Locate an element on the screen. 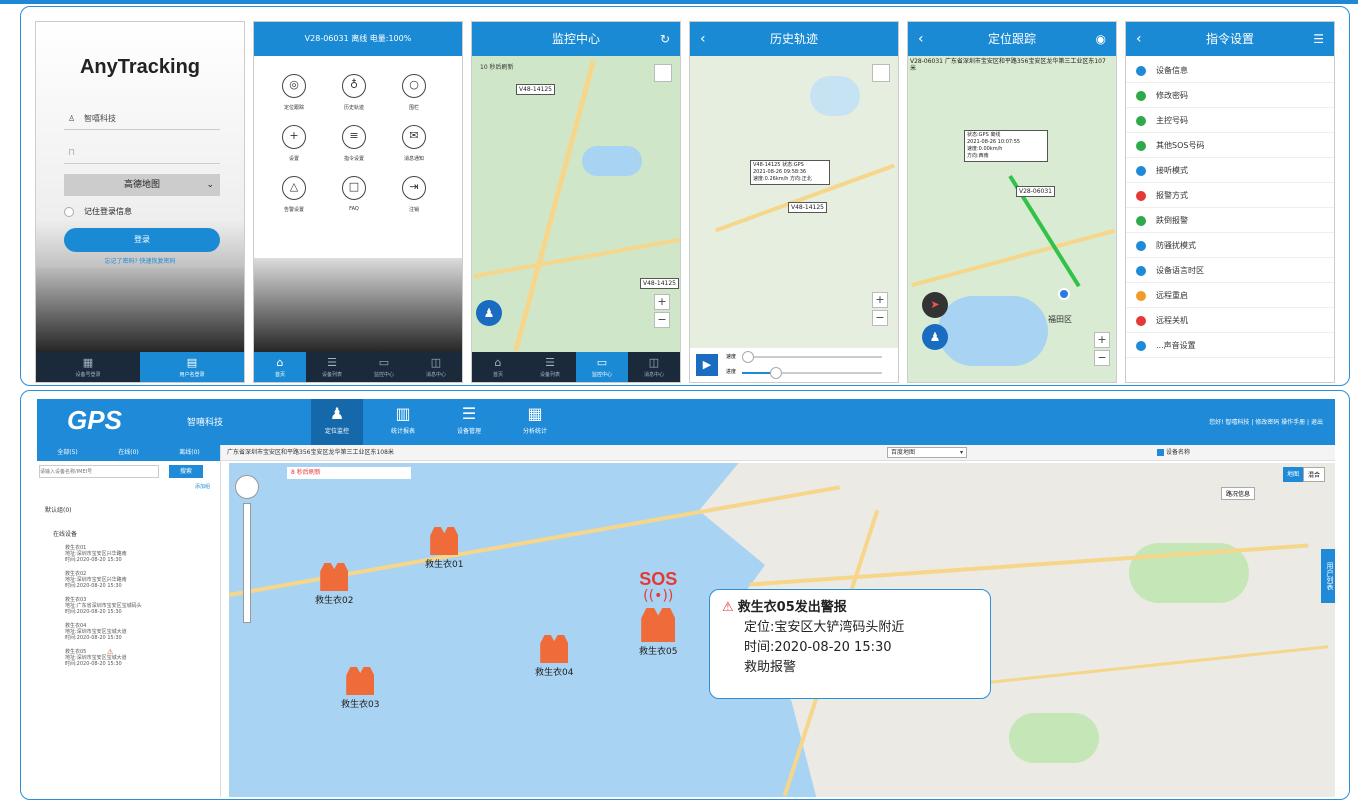  nav-location-monitor: ♟ 定位监控 is located at coordinates (337, 422).